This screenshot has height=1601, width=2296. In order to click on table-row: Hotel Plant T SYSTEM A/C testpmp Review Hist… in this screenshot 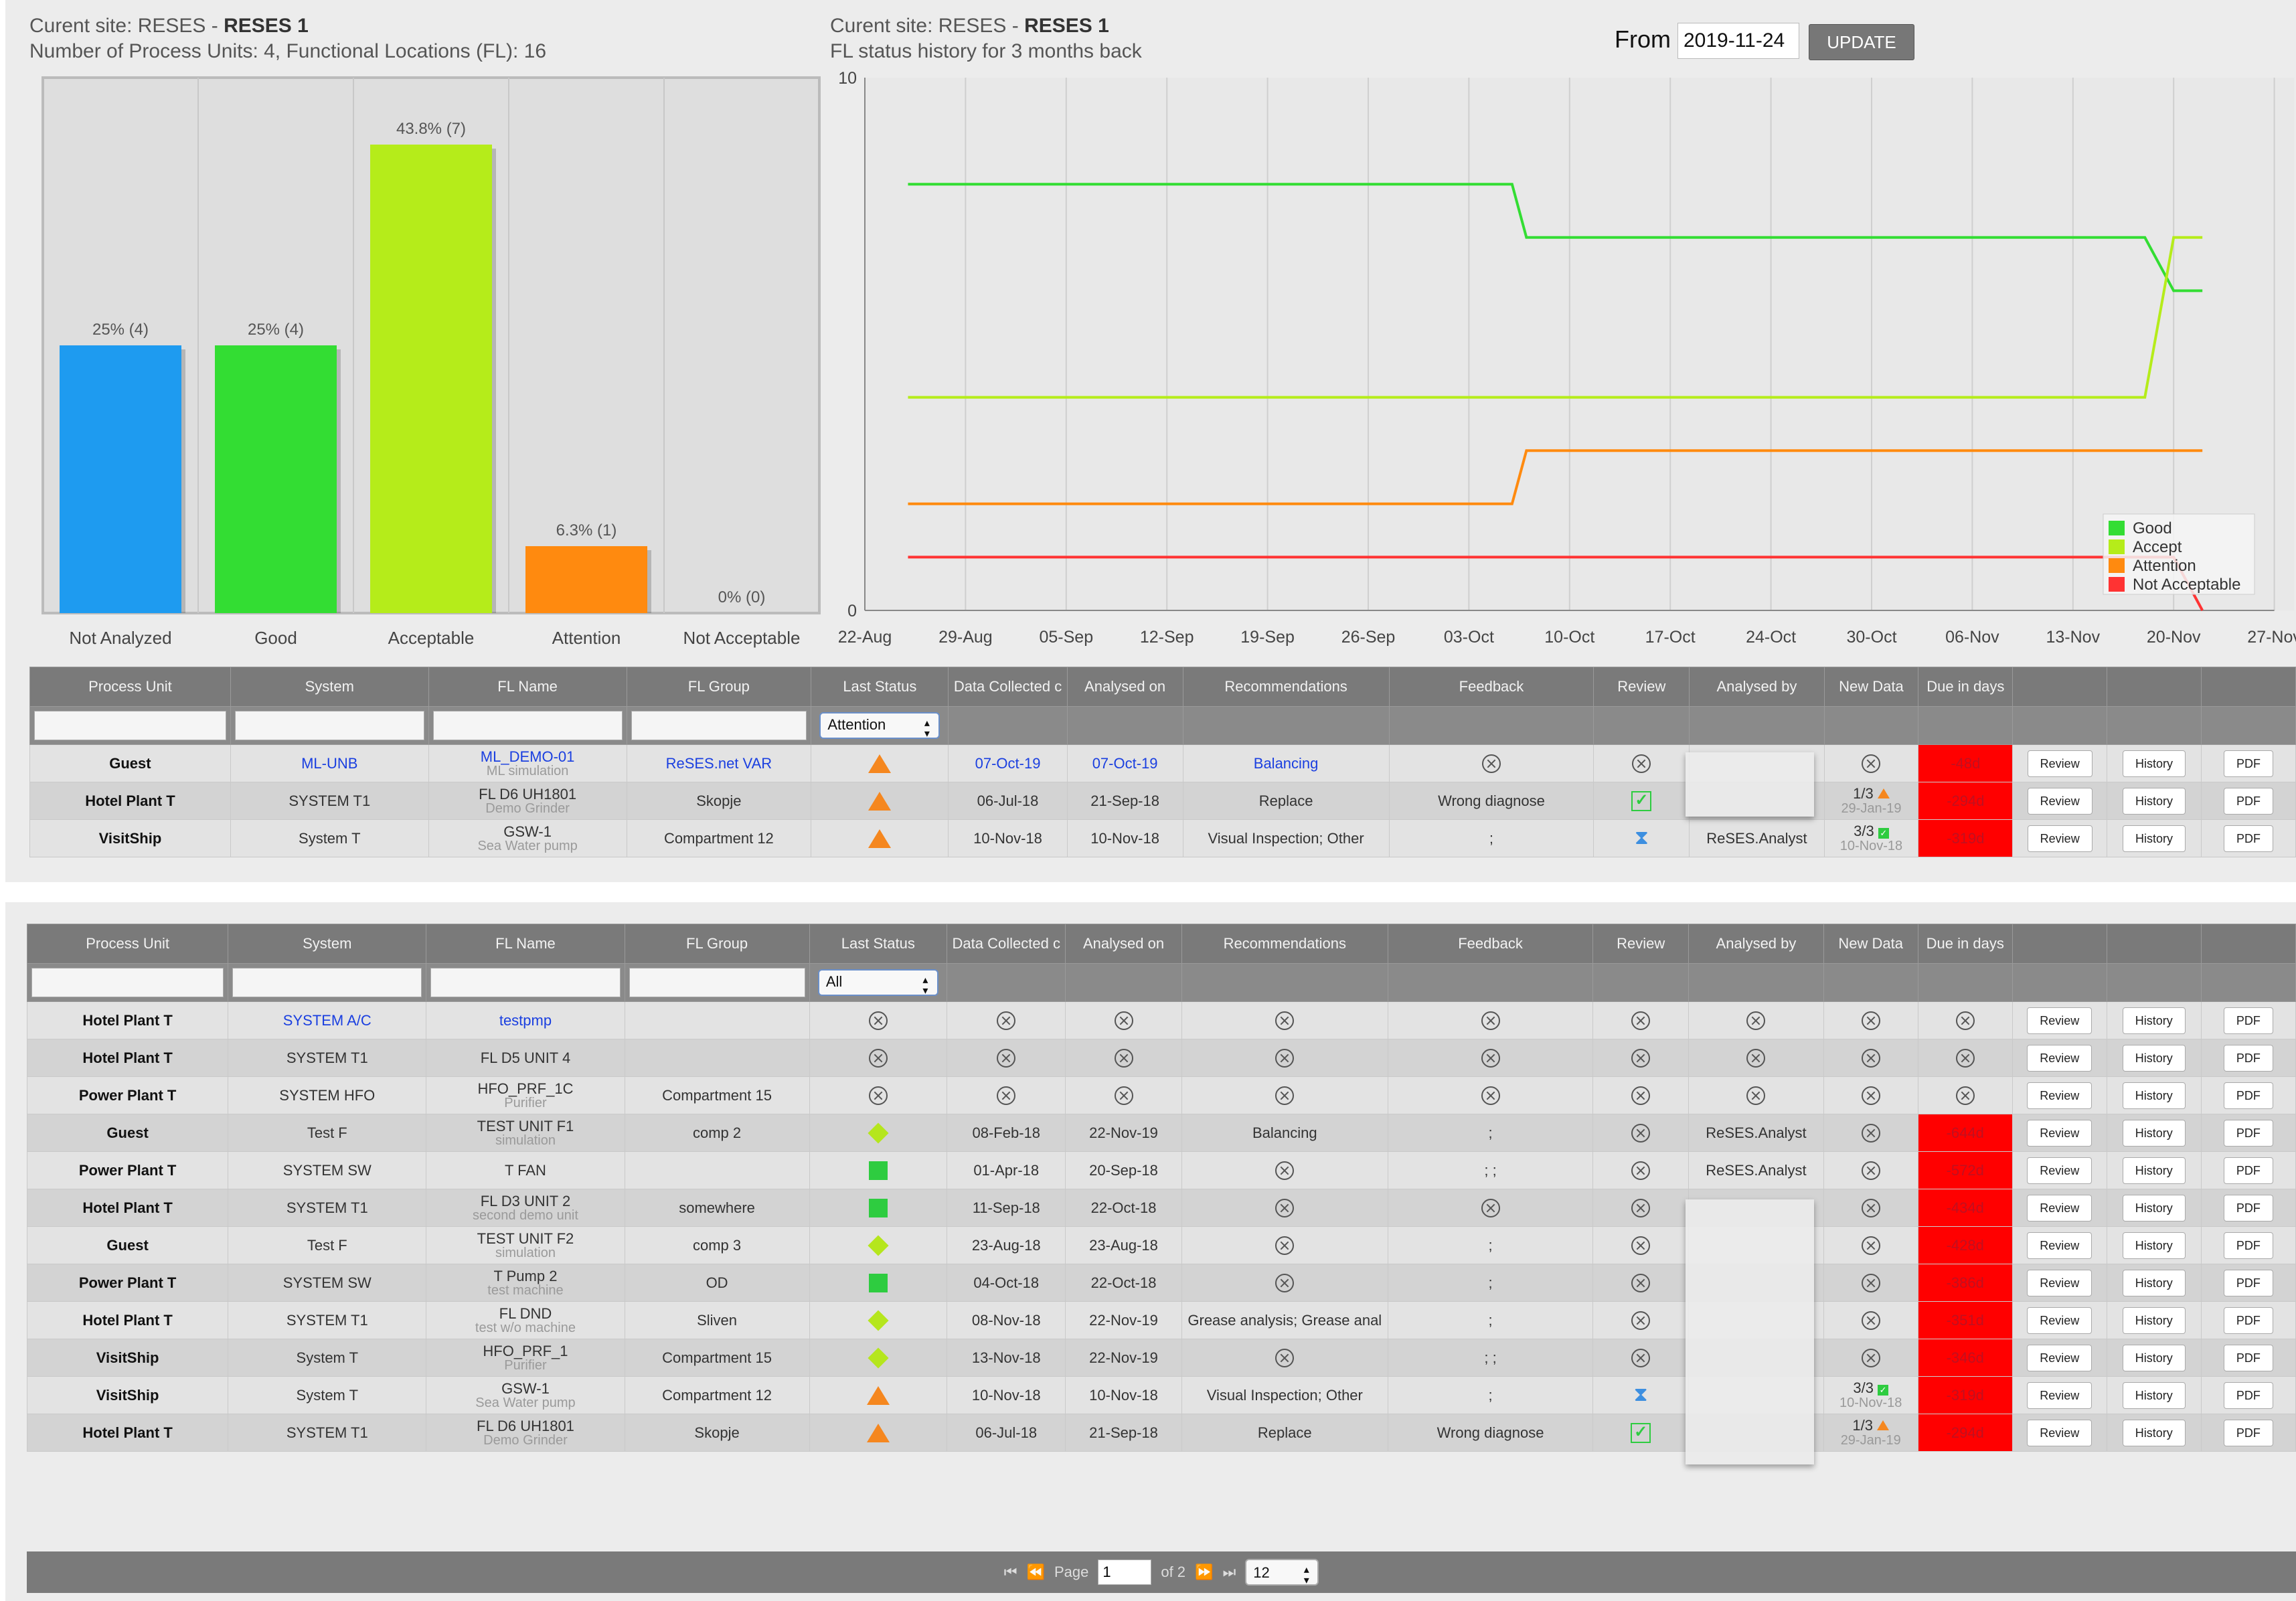, I will do `click(1161, 1020)`.